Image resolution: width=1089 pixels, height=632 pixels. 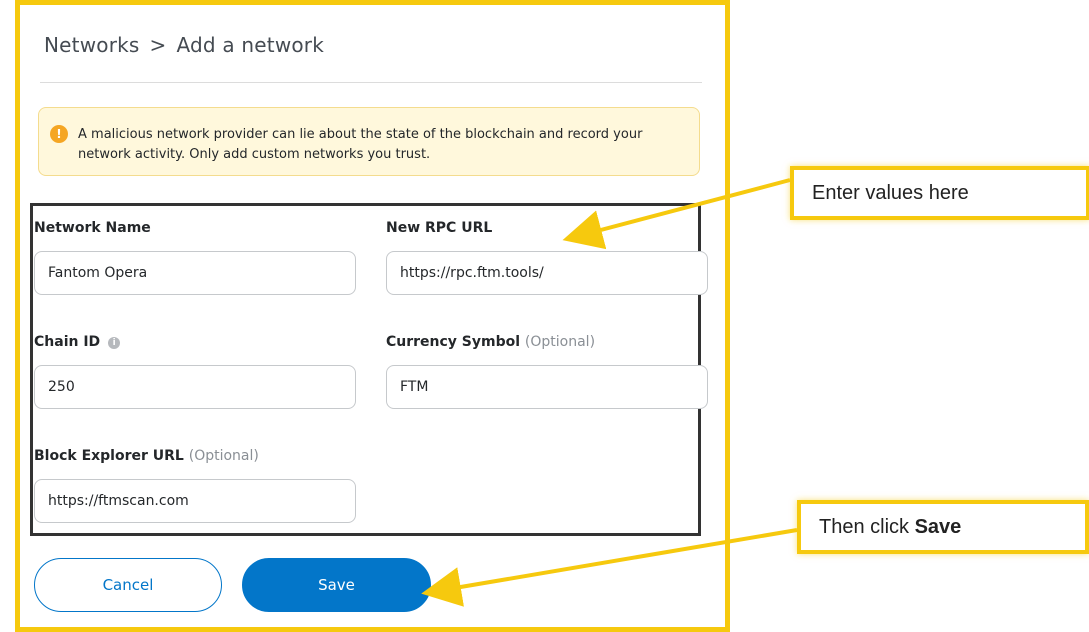 I want to click on arrow-to-save-button, so click(x=609, y=567).